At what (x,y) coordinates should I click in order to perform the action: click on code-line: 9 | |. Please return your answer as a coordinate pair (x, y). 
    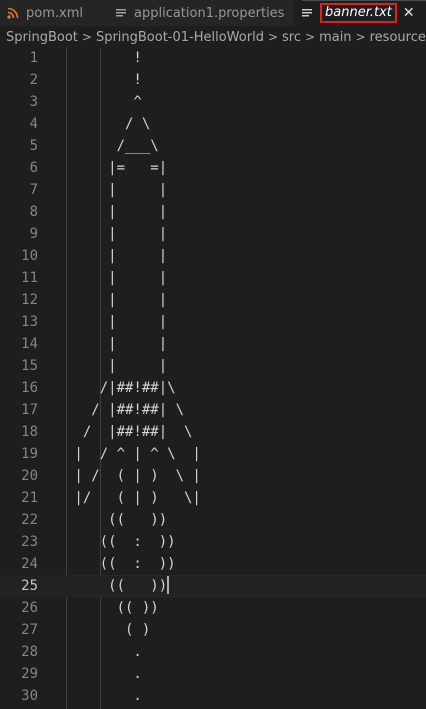
    Looking at the image, I should click on (213, 234).